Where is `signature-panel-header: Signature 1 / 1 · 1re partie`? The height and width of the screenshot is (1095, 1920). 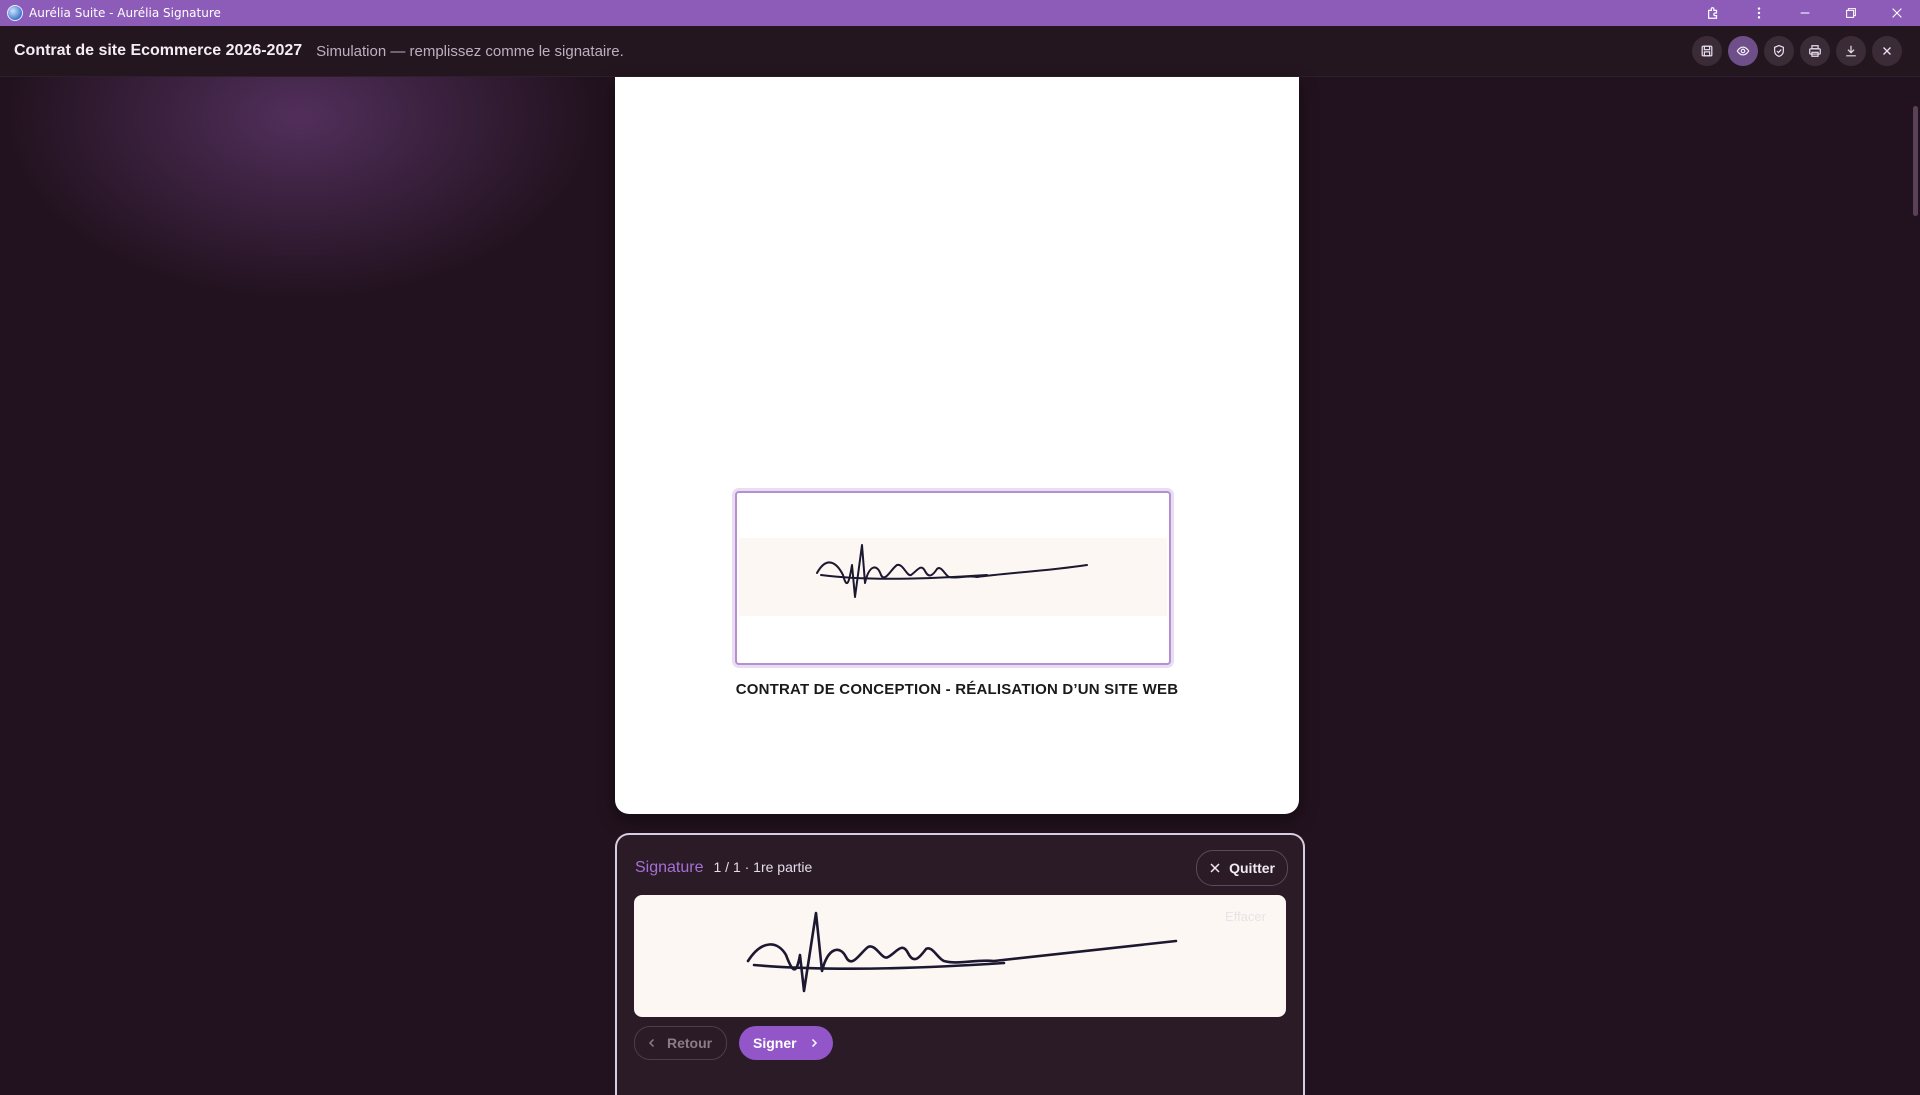 signature-panel-header: Signature 1 / 1 · 1re partie is located at coordinates (723, 868).